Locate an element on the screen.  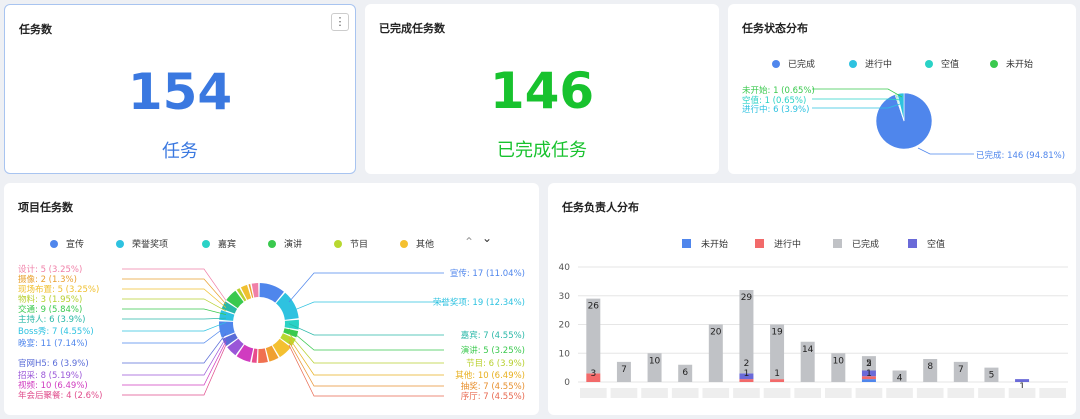
bar-data-label: 6 is located at coordinates (685, 373).